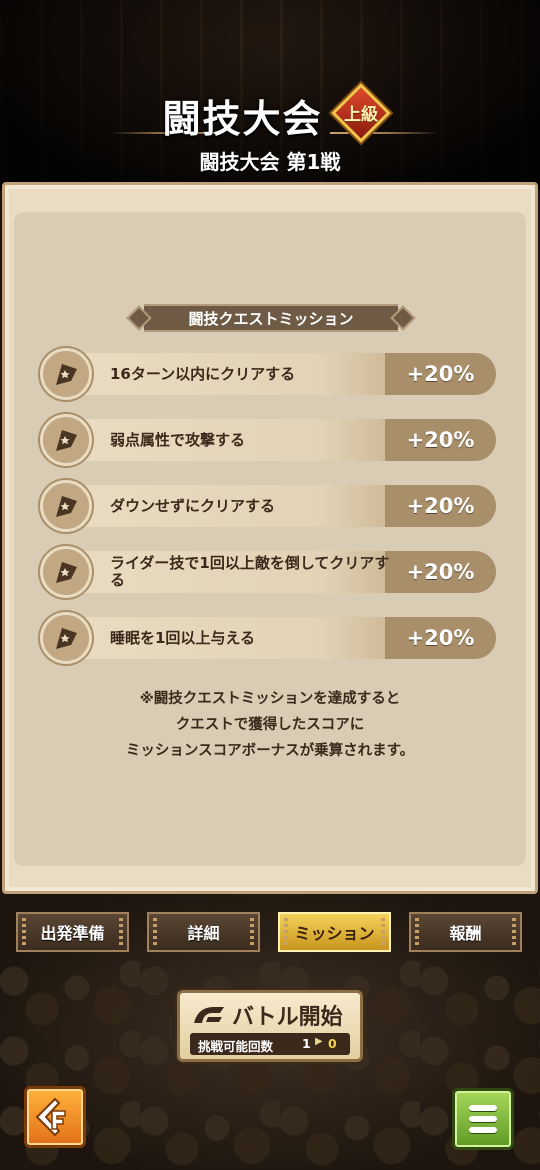  I want to click on section-title-text: 闘技クエストミッション, so click(271, 319).